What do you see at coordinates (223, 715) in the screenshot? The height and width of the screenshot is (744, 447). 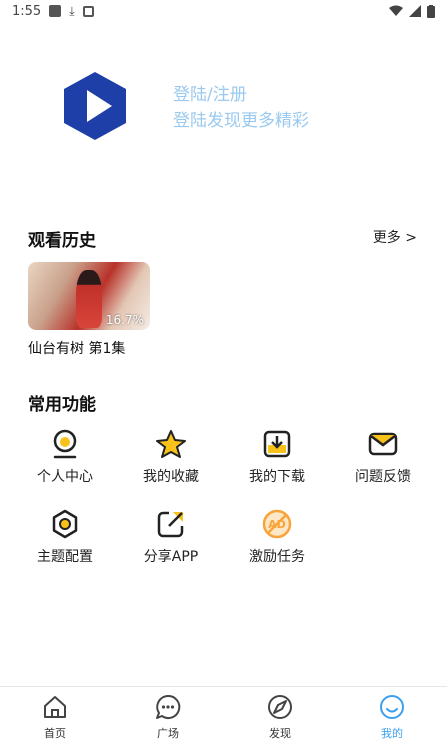 I see `bottom-tab-bar: 首页 广场 发现 我的` at bounding box center [223, 715].